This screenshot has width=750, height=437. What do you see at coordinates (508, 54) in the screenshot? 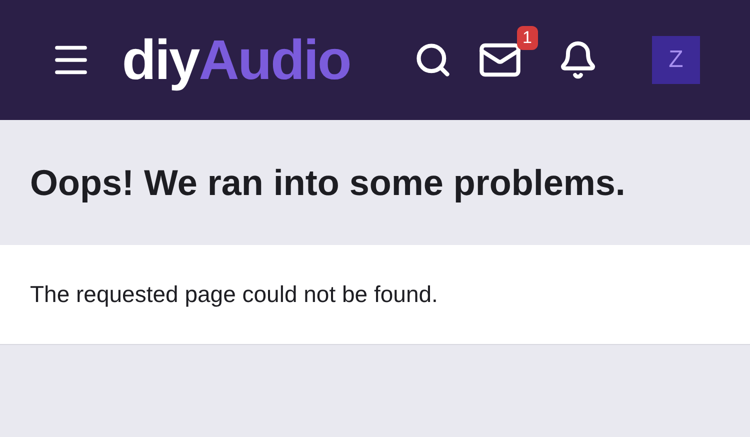
I see `mail-button: 1` at bounding box center [508, 54].